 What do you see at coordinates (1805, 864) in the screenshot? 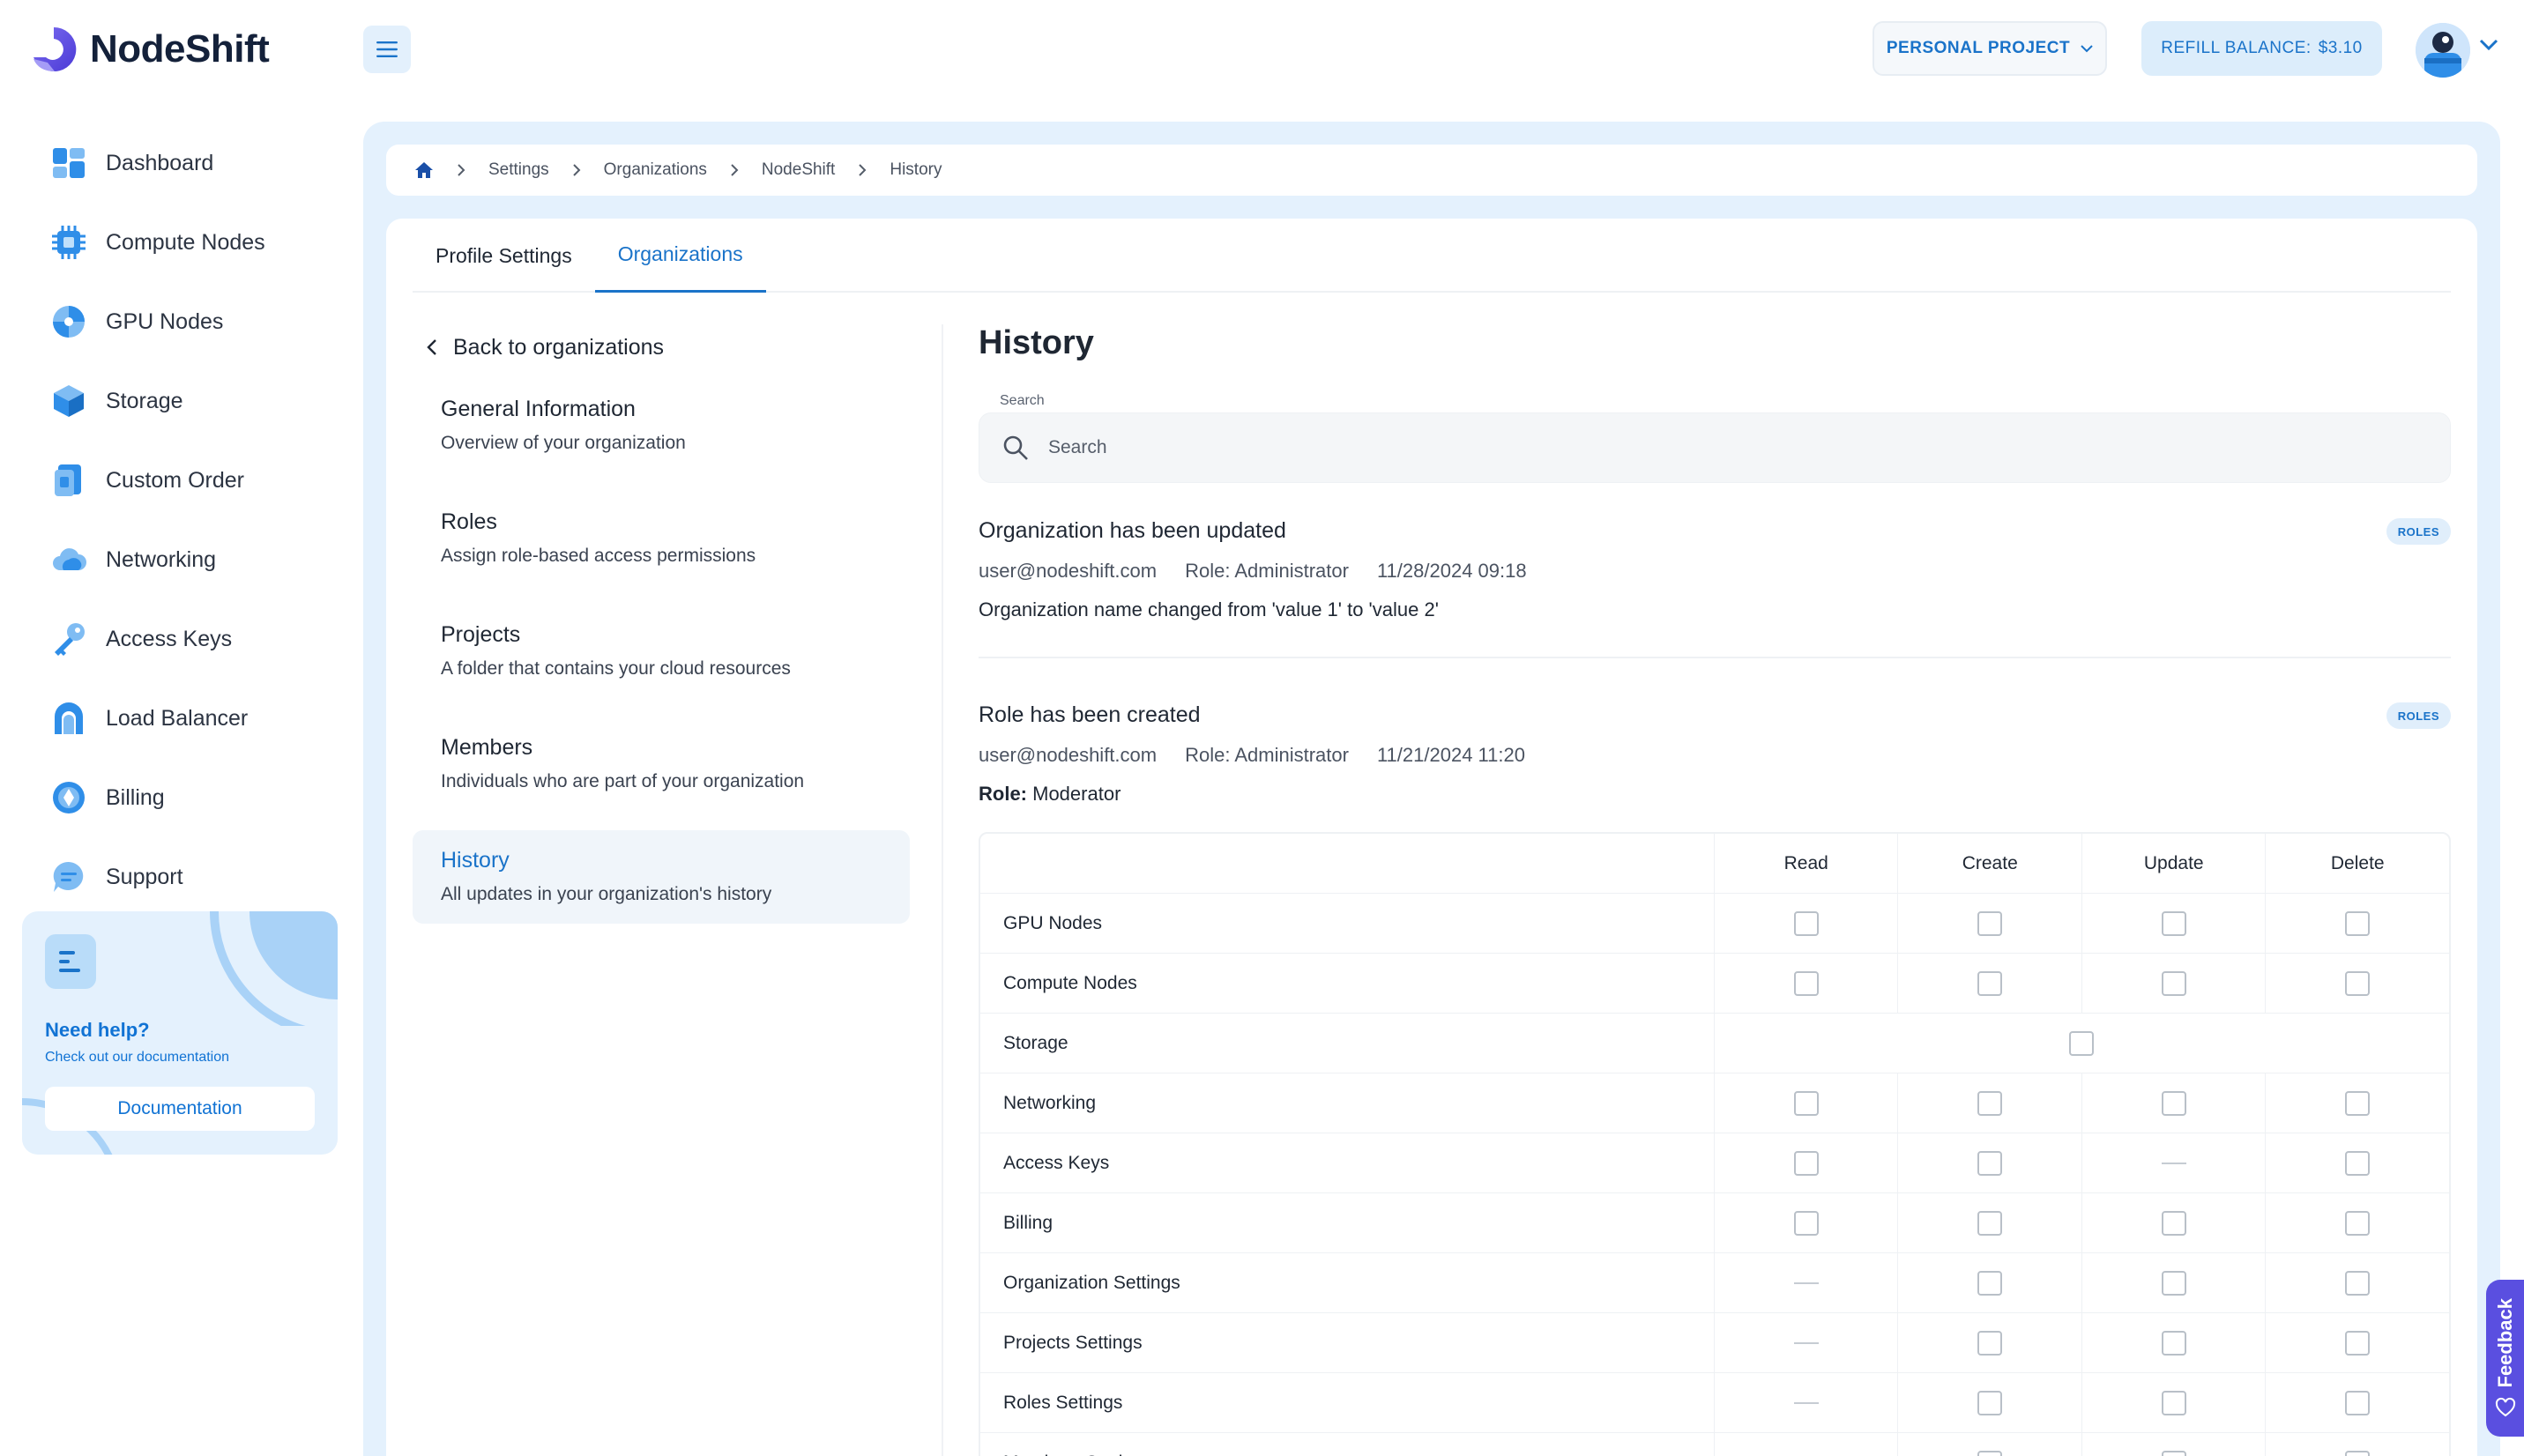
I see `table-header: Read` at bounding box center [1805, 864].